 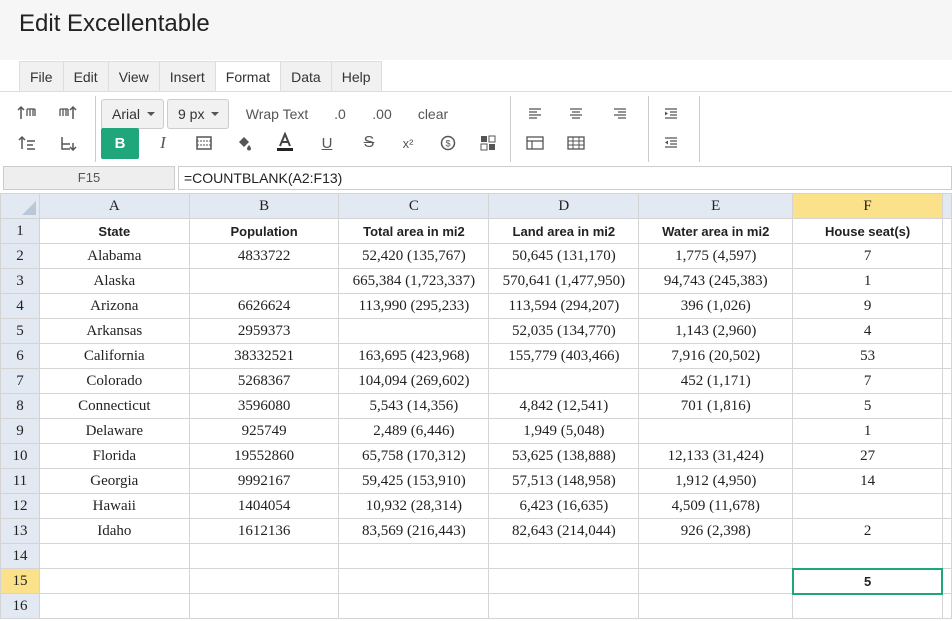 I want to click on cell-e5: 1,143 (2,960), so click(x=716, y=331).